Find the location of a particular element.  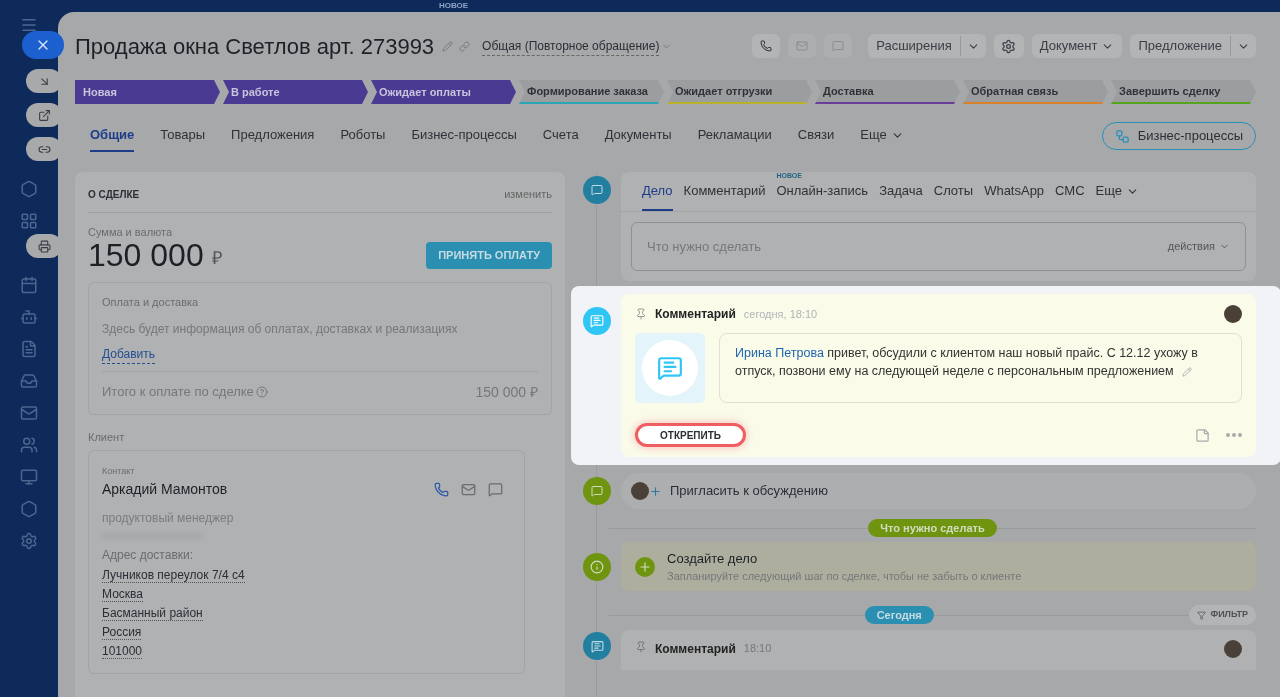

link-icon is located at coordinates (465, 46).